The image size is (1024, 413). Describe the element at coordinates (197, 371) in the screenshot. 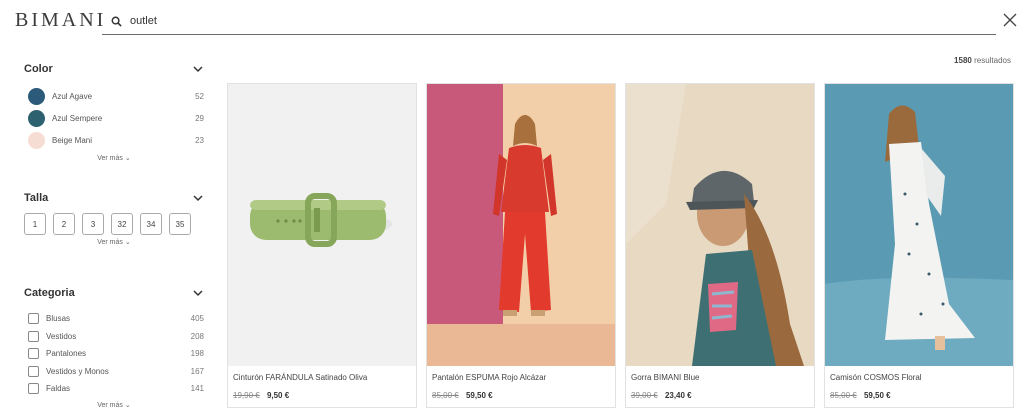

I see `option-count: 167` at that location.